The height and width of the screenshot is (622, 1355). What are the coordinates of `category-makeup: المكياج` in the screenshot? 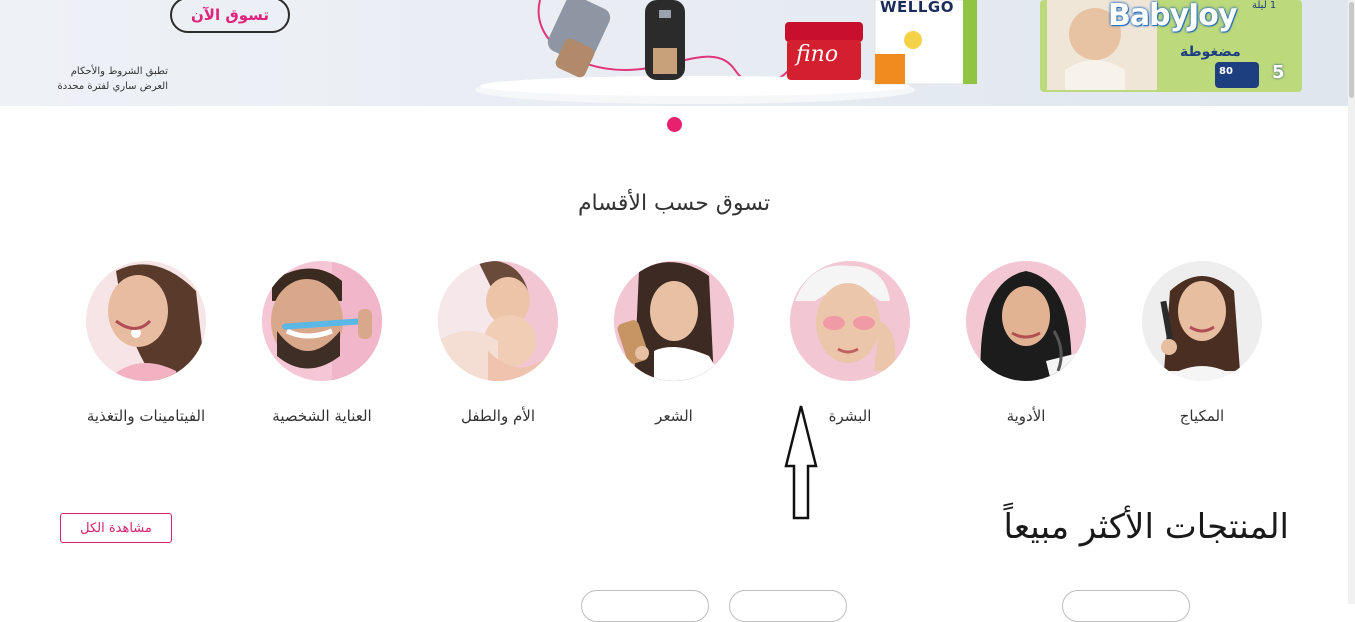 It's located at (1202, 351).